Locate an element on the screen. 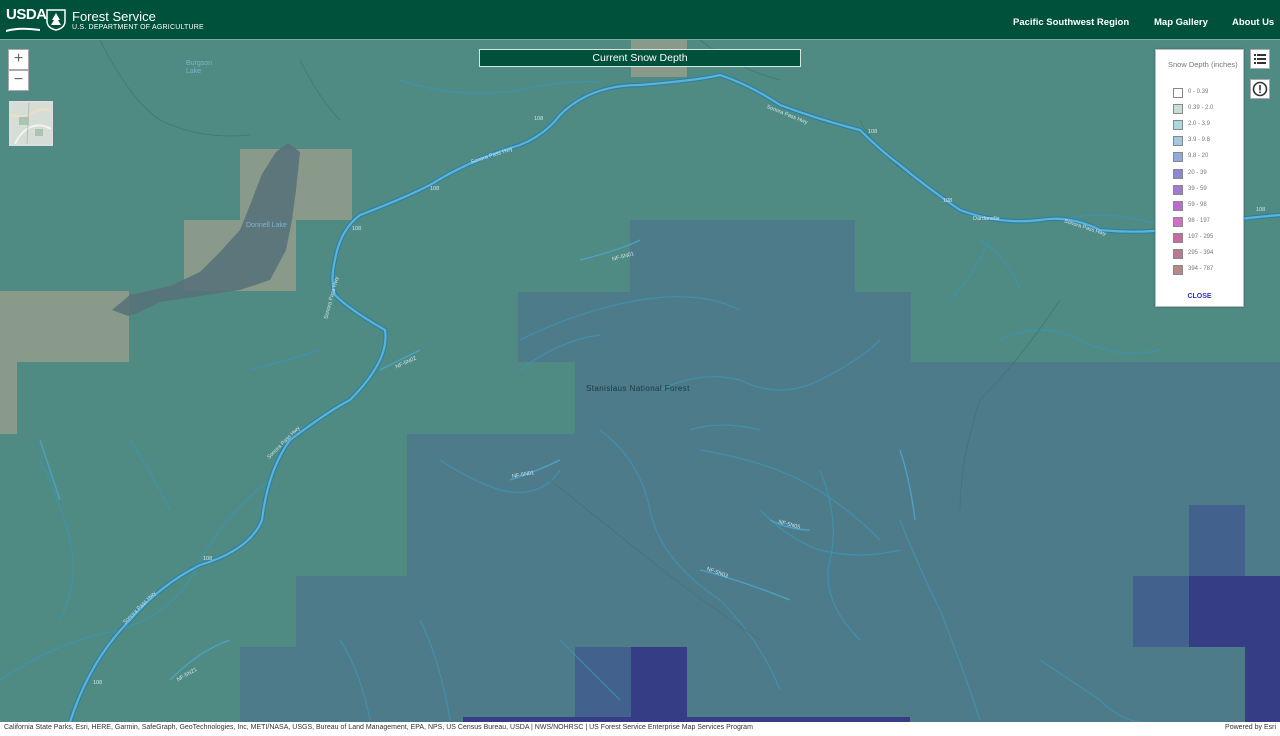  nav-pacific-southwest-region: Pacific Southwest Region is located at coordinates (1071, 22).